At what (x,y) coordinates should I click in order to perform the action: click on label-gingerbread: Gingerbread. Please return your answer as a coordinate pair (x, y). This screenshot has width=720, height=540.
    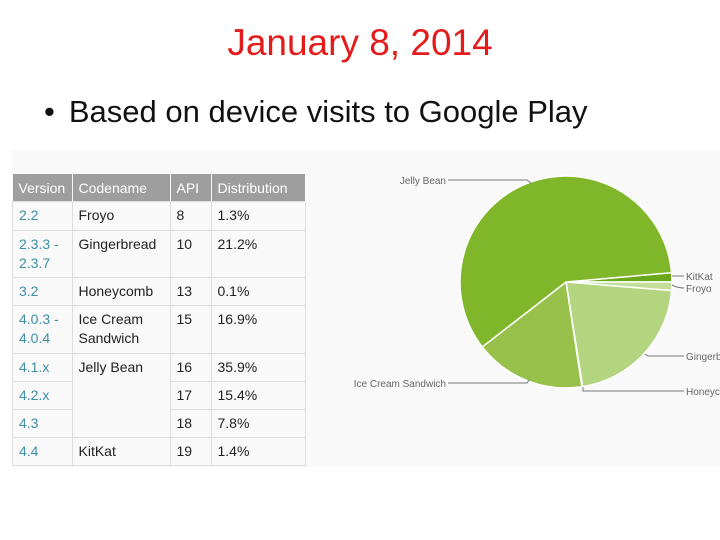
    Looking at the image, I should click on (703, 357).